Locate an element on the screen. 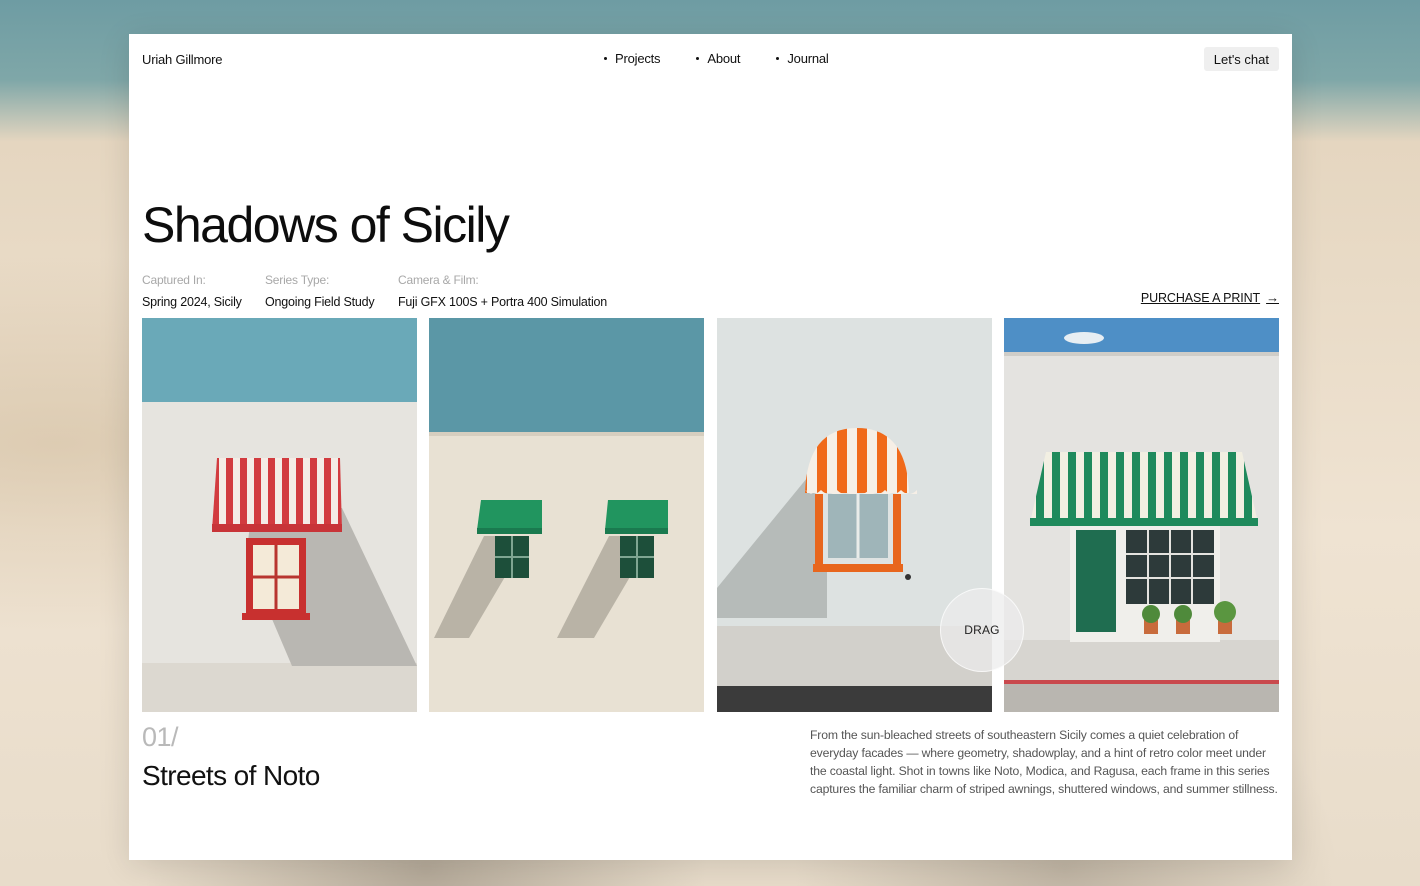 The image size is (1420, 886). meta-captured-in: Captured In: Spring 2024, Sicily is located at coordinates (192, 291).